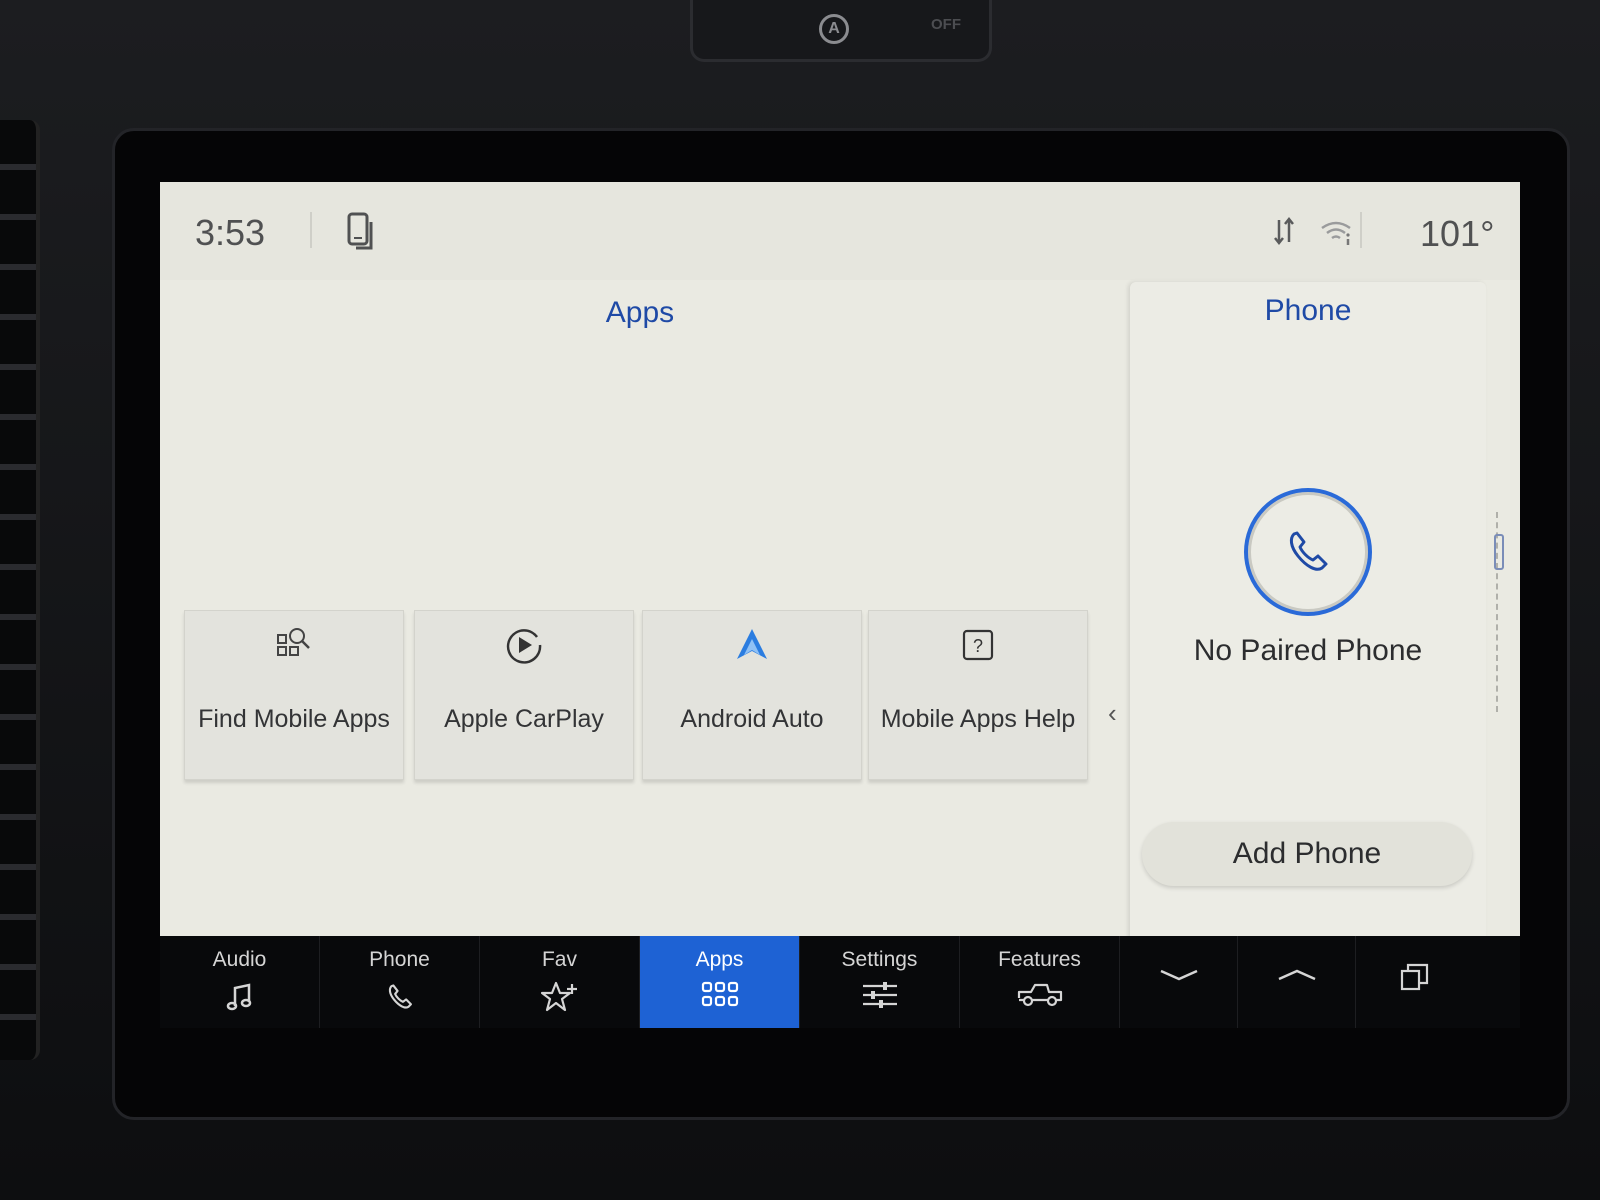 The width and height of the screenshot is (1600, 1200). What do you see at coordinates (752, 644) in the screenshot?
I see `android-auto-icon` at bounding box center [752, 644].